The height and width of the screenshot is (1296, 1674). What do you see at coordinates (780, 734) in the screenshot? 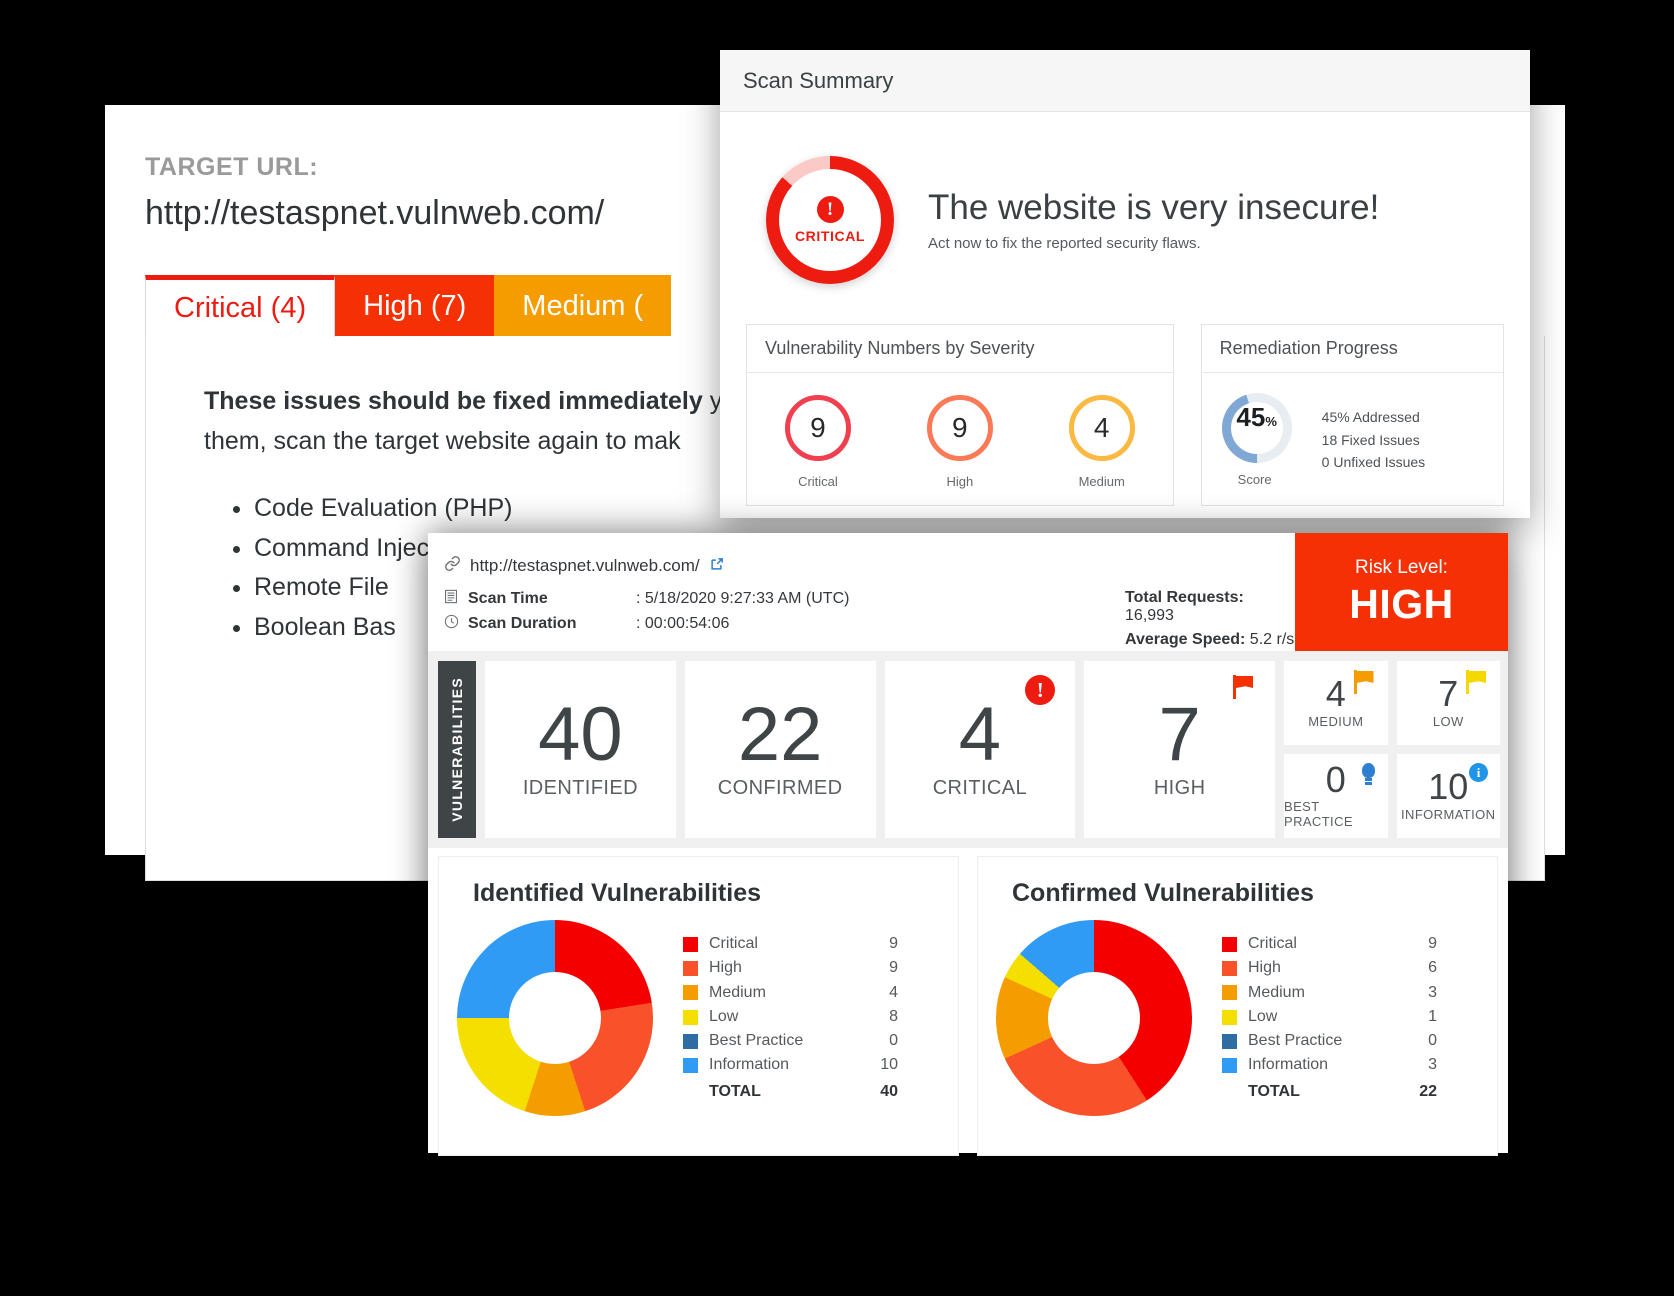
I see `stat-value-confirmed: 22` at bounding box center [780, 734].